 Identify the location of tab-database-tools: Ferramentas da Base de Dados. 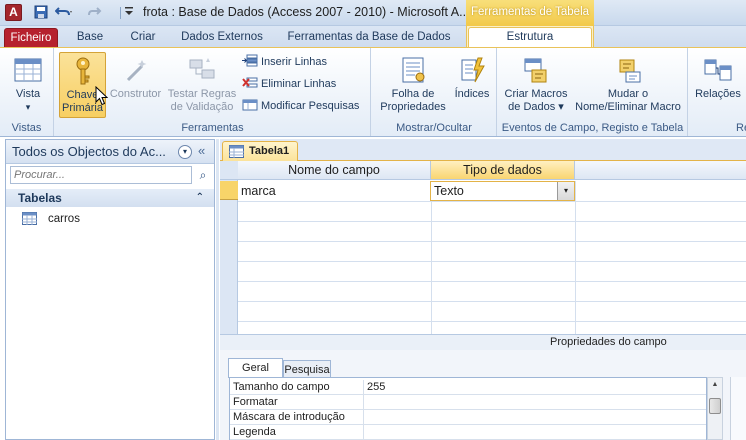
(369, 38).